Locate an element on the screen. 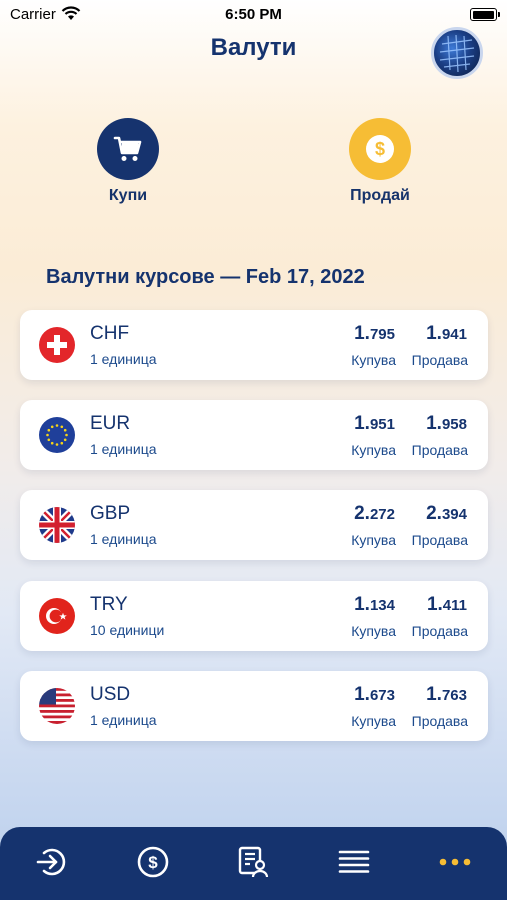 This screenshot has height=900, width=507. buy-rate: 1.795 is located at coordinates (374, 334).